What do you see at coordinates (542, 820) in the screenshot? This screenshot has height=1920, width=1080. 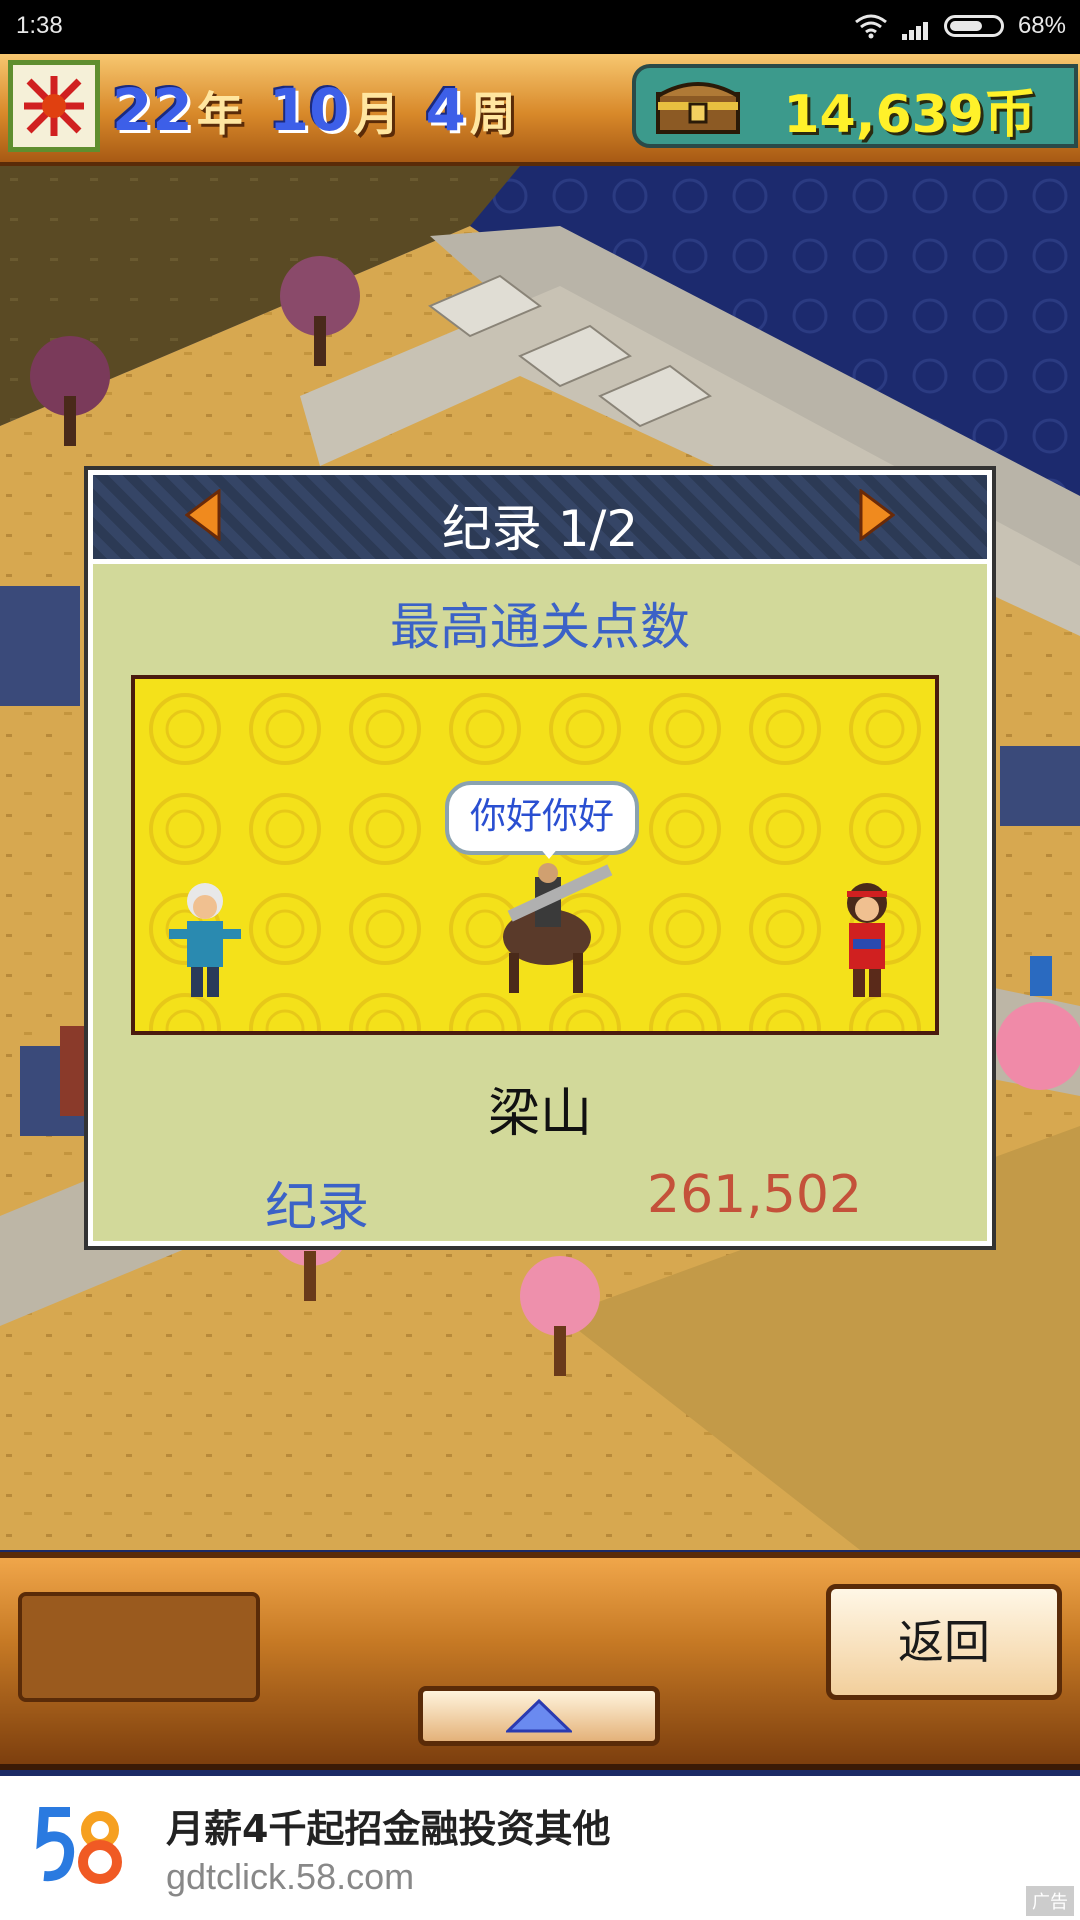 I see `speech-bubble: 你好你好` at bounding box center [542, 820].